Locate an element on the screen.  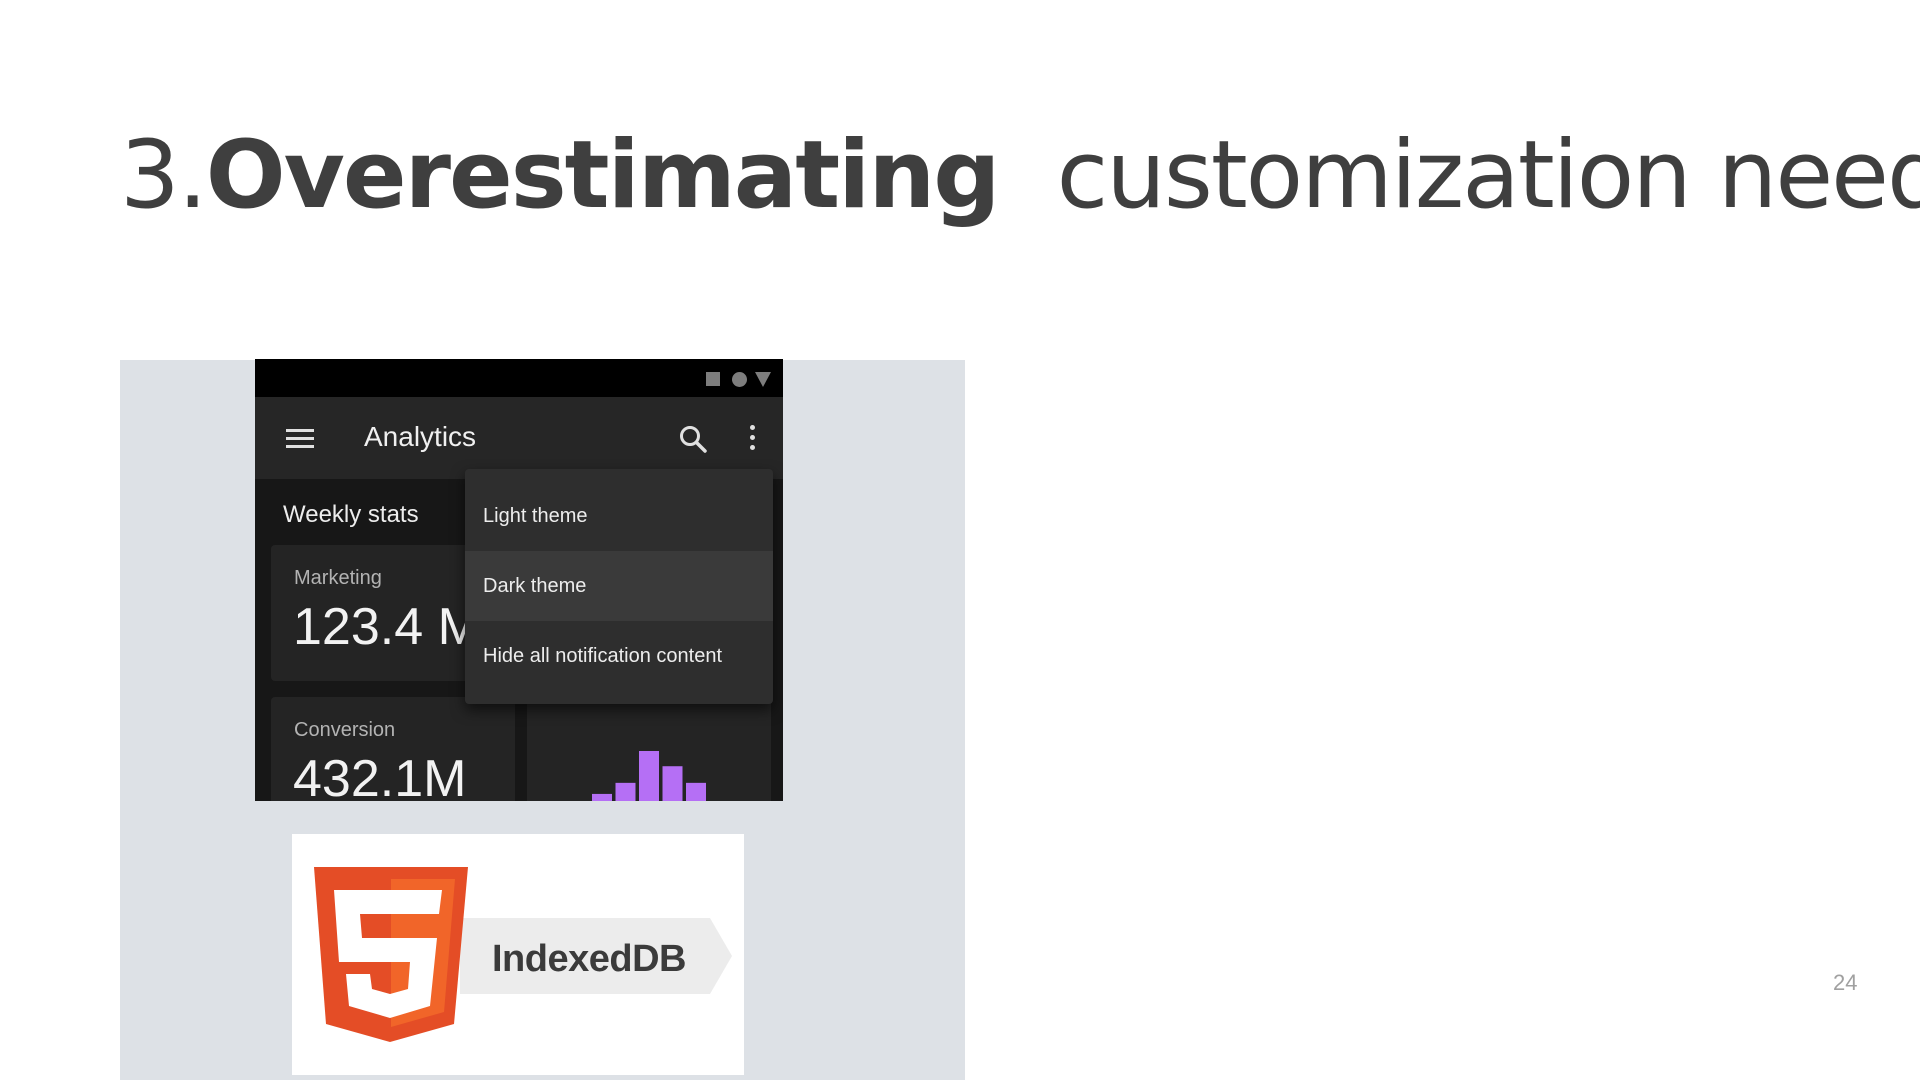
status-bar is located at coordinates (519, 378).